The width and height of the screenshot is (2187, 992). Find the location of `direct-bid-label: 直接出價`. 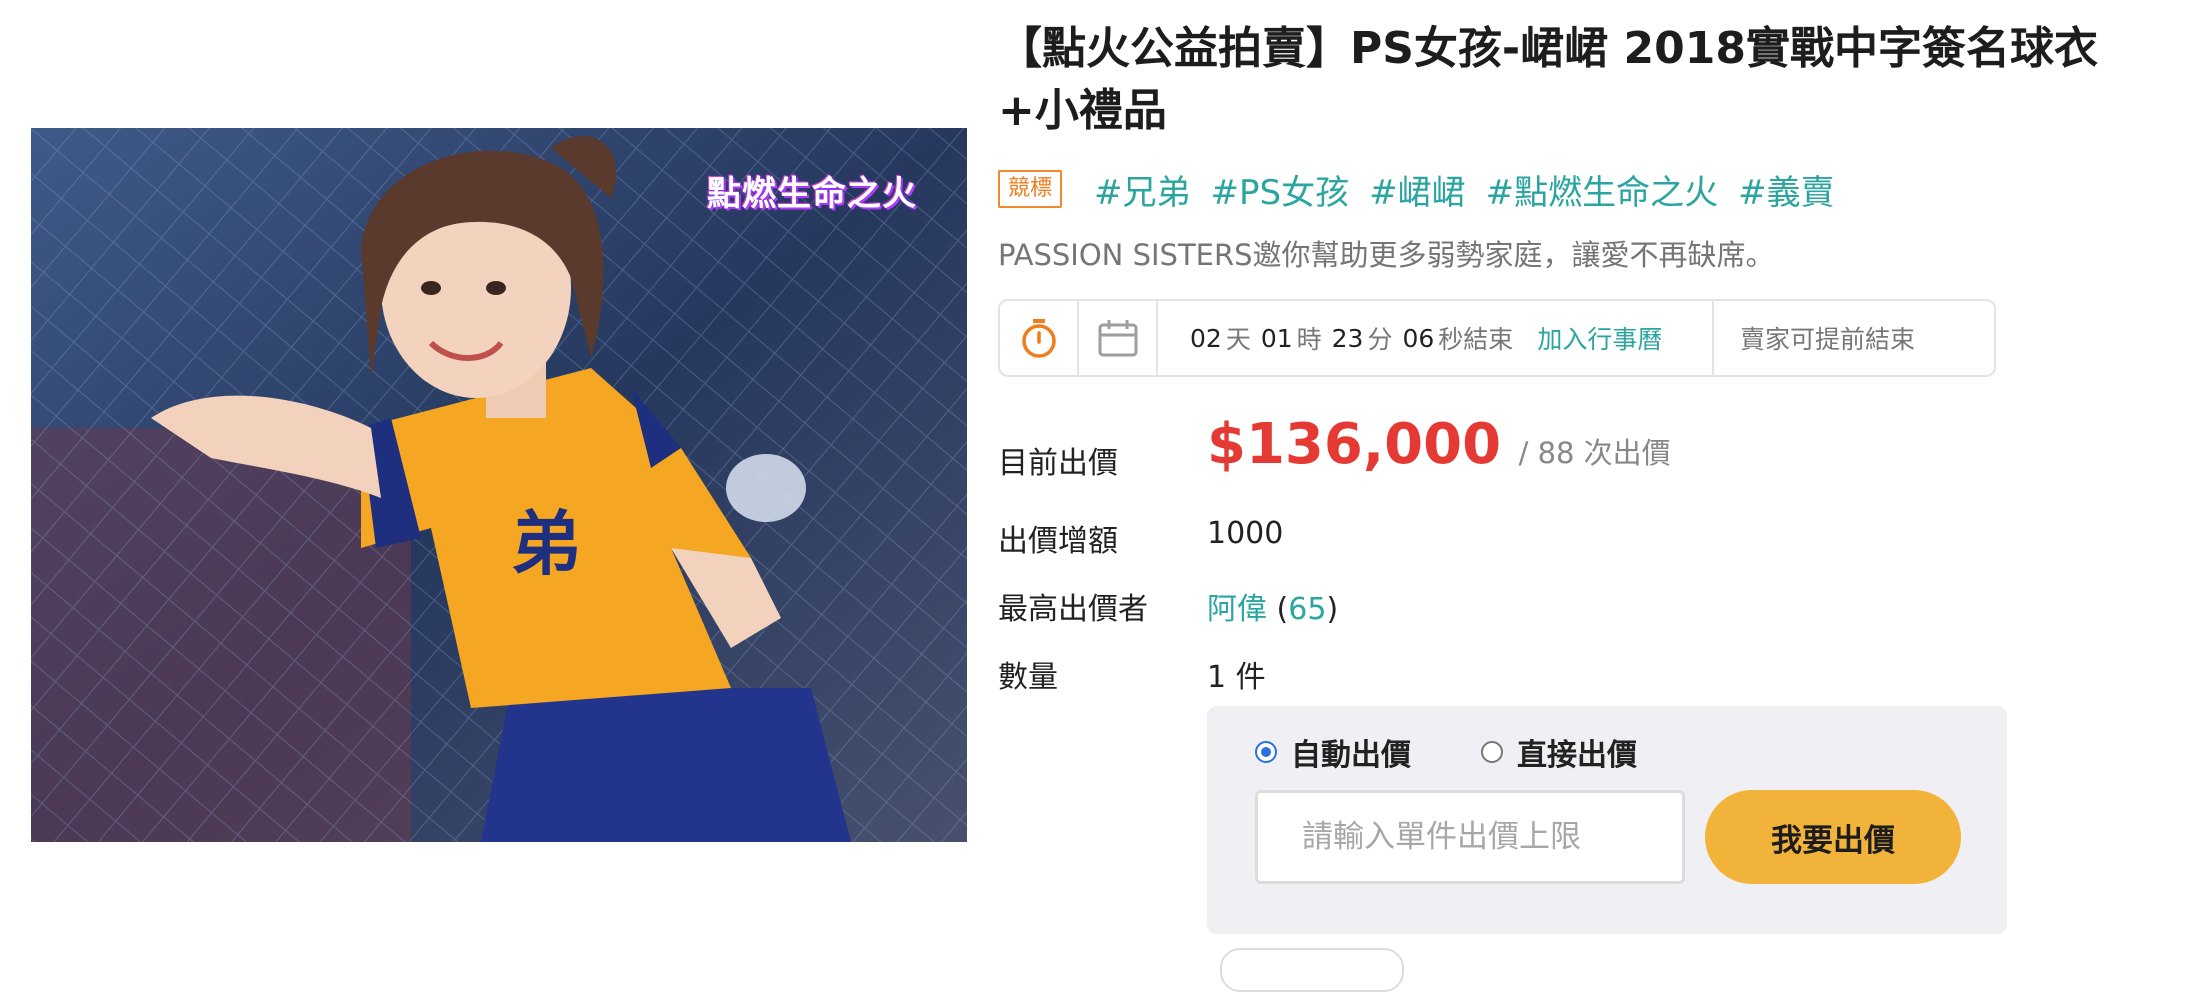

direct-bid-label: 直接出價 is located at coordinates (1577, 752).